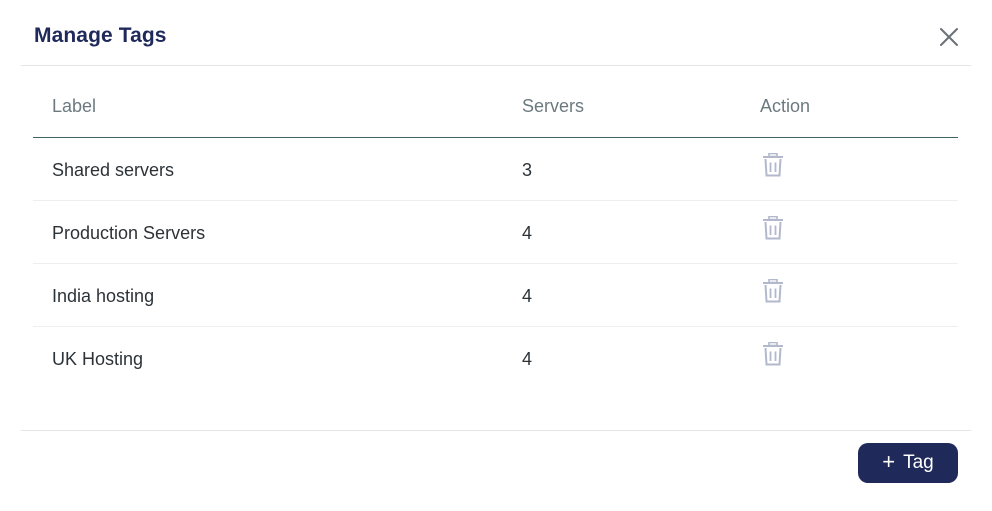 The height and width of the screenshot is (511, 992). Describe the element at coordinates (98, 359) in the screenshot. I see `tag-label: UK Hosting` at that location.